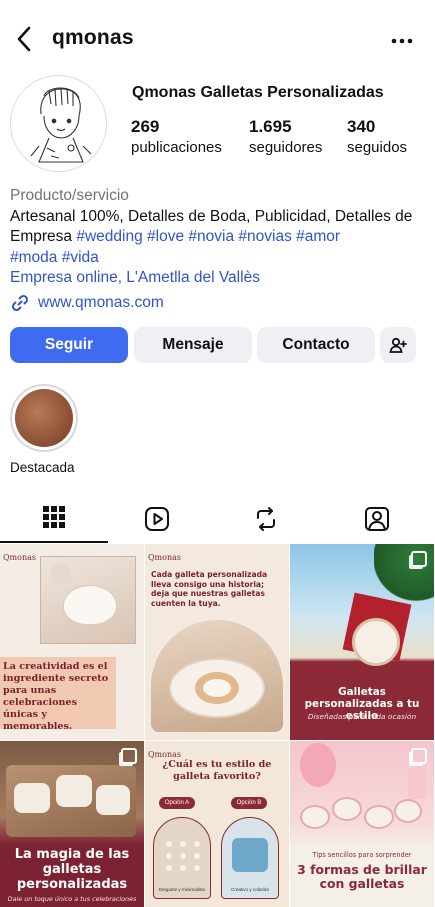 The width and height of the screenshot is (435, 907). I want to click on website-url: www.qmonas.com, so click(101, 303).